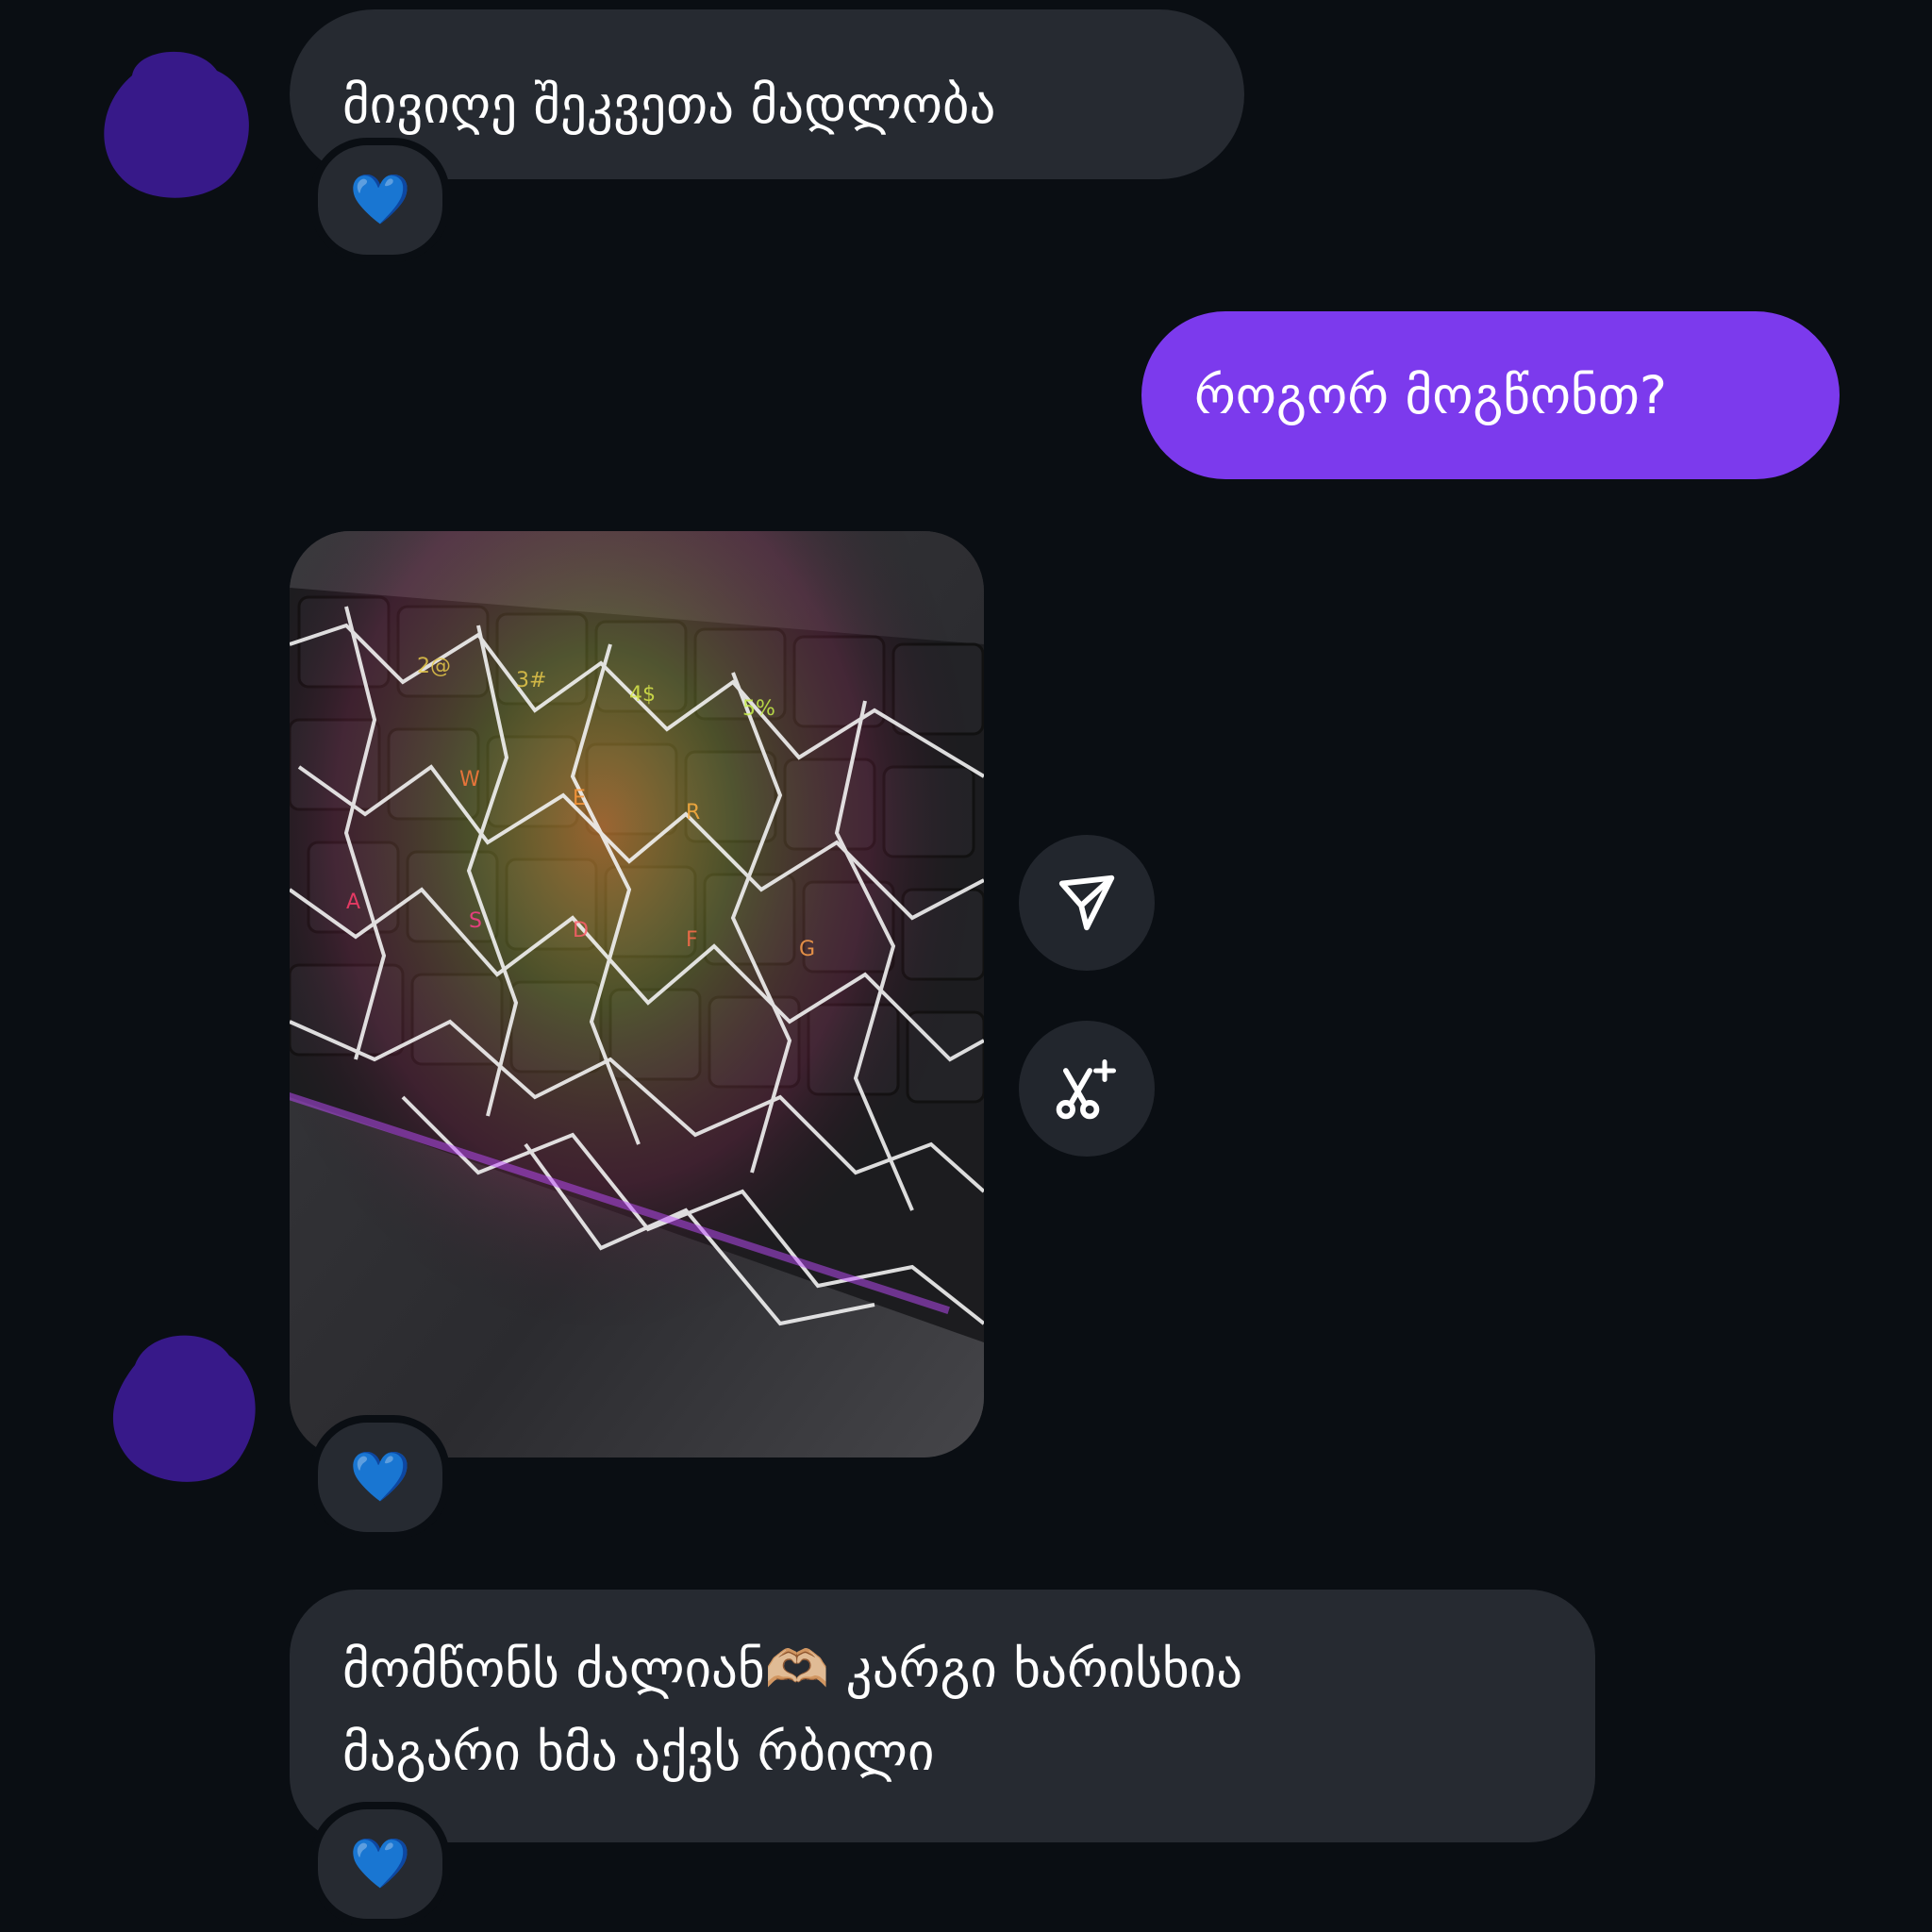  I want to click on svg-text: D, so click(581, 931).